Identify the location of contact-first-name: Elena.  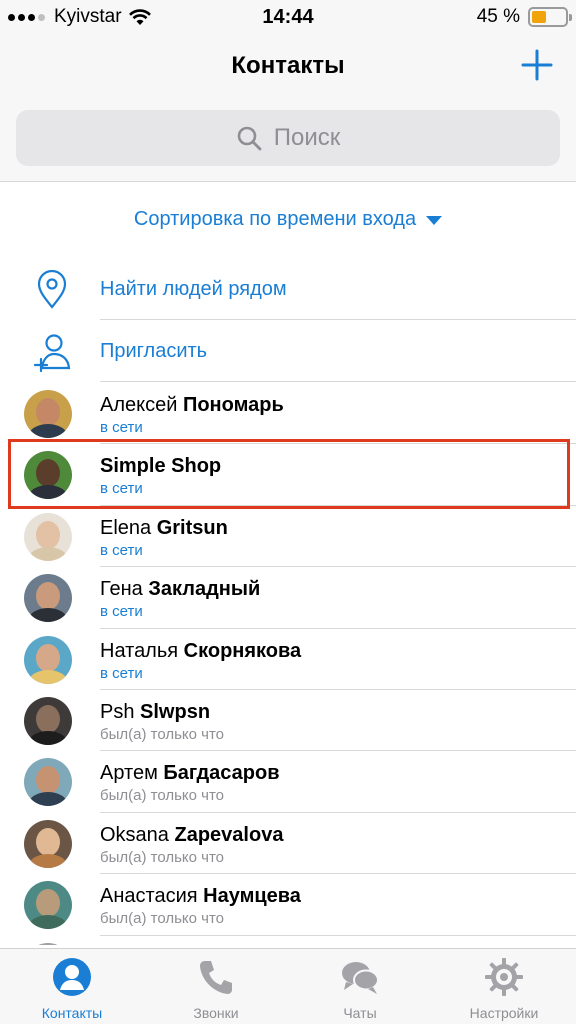
(126, 527).